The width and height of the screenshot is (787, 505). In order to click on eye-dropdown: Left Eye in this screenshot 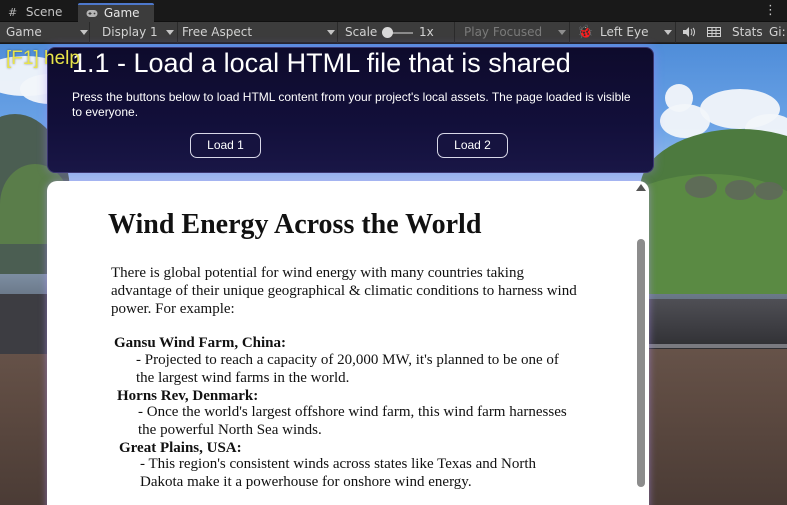, I will do `click(638, 32)`.